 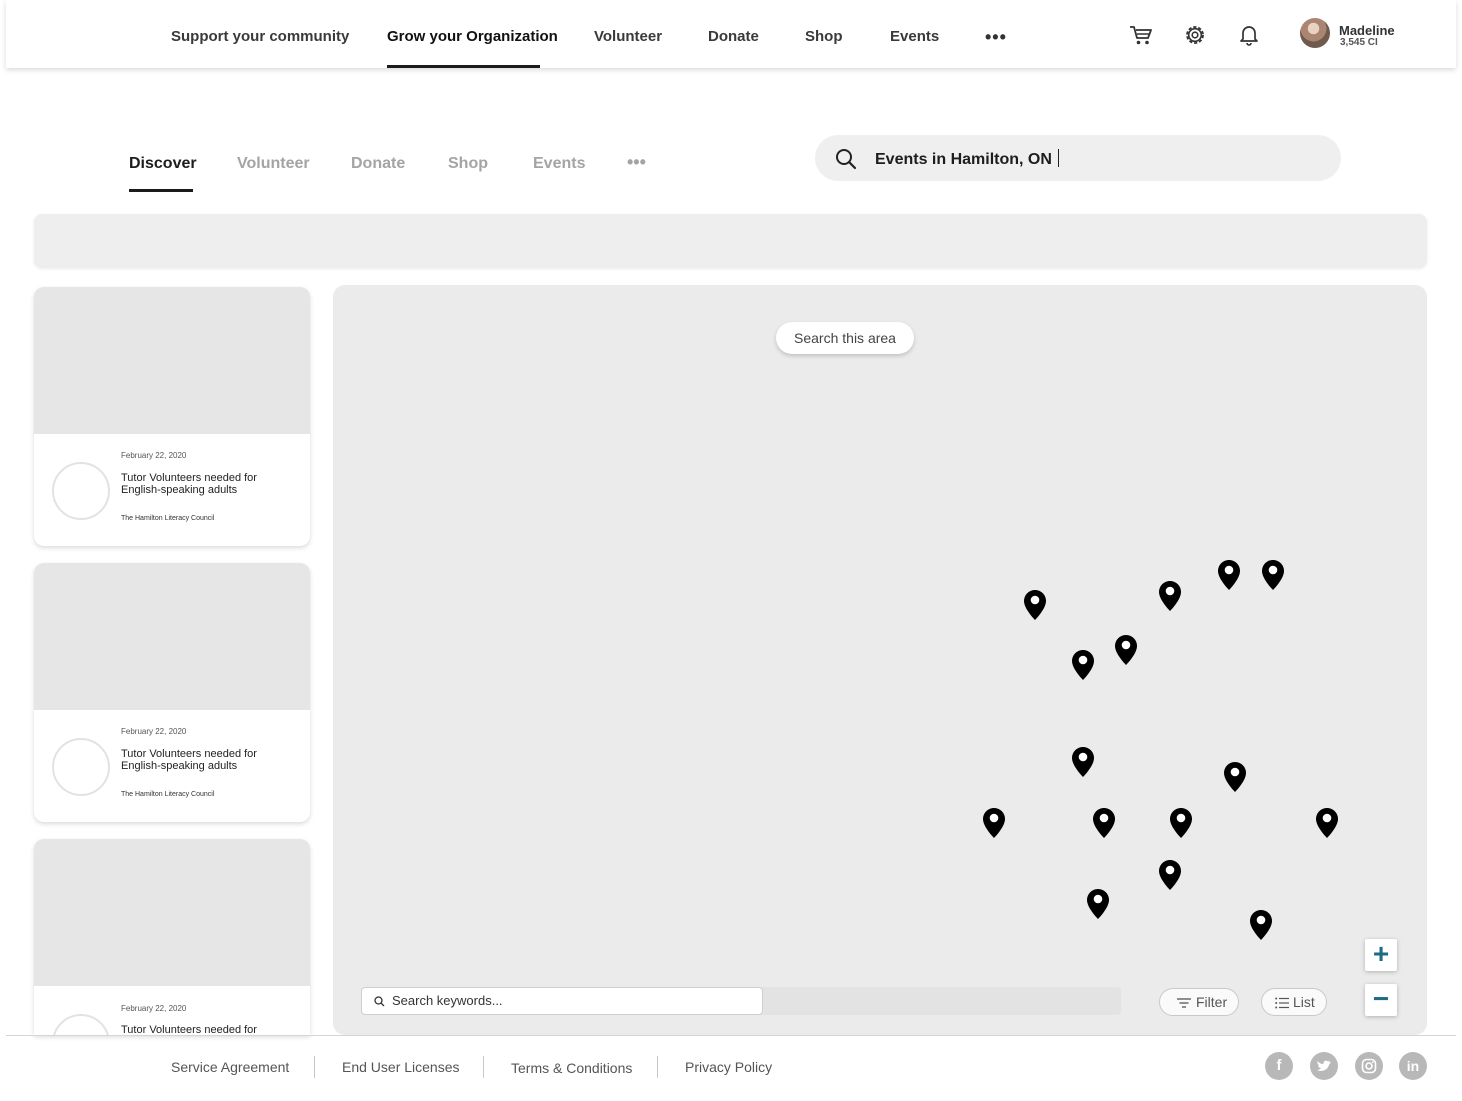 What do you see at coordinates (559, 164) in the screenshot?
I see `tab-events: Events` at bounding box center [559, 164].